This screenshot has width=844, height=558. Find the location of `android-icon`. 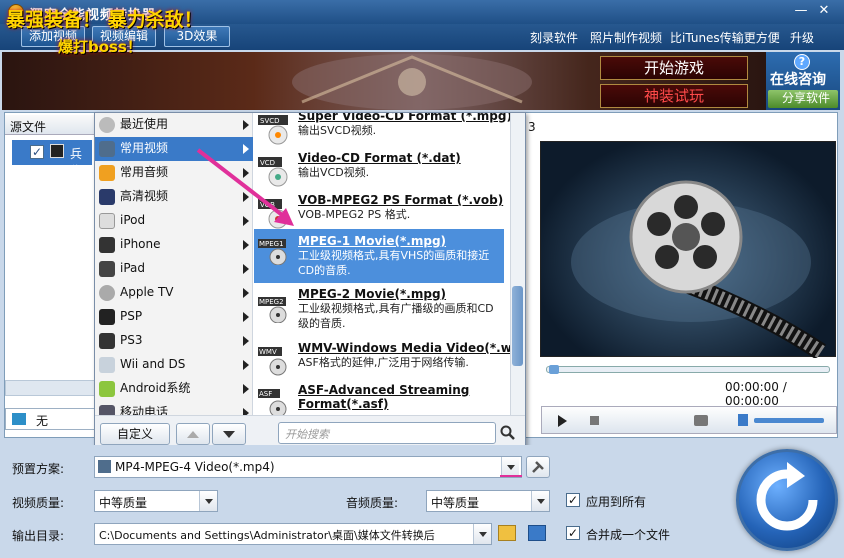

android-icon is located at coordinates (107, 389).